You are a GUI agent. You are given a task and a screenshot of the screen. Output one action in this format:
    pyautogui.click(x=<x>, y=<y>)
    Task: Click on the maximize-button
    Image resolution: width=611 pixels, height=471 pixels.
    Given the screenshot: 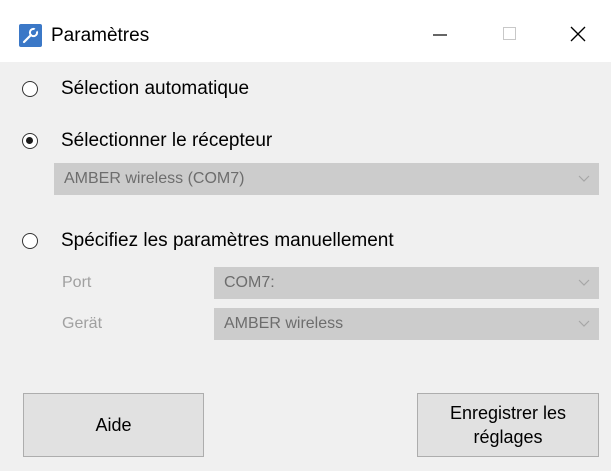 What is the action you would take?
    pyautogui.click(x=510, y=34)
    